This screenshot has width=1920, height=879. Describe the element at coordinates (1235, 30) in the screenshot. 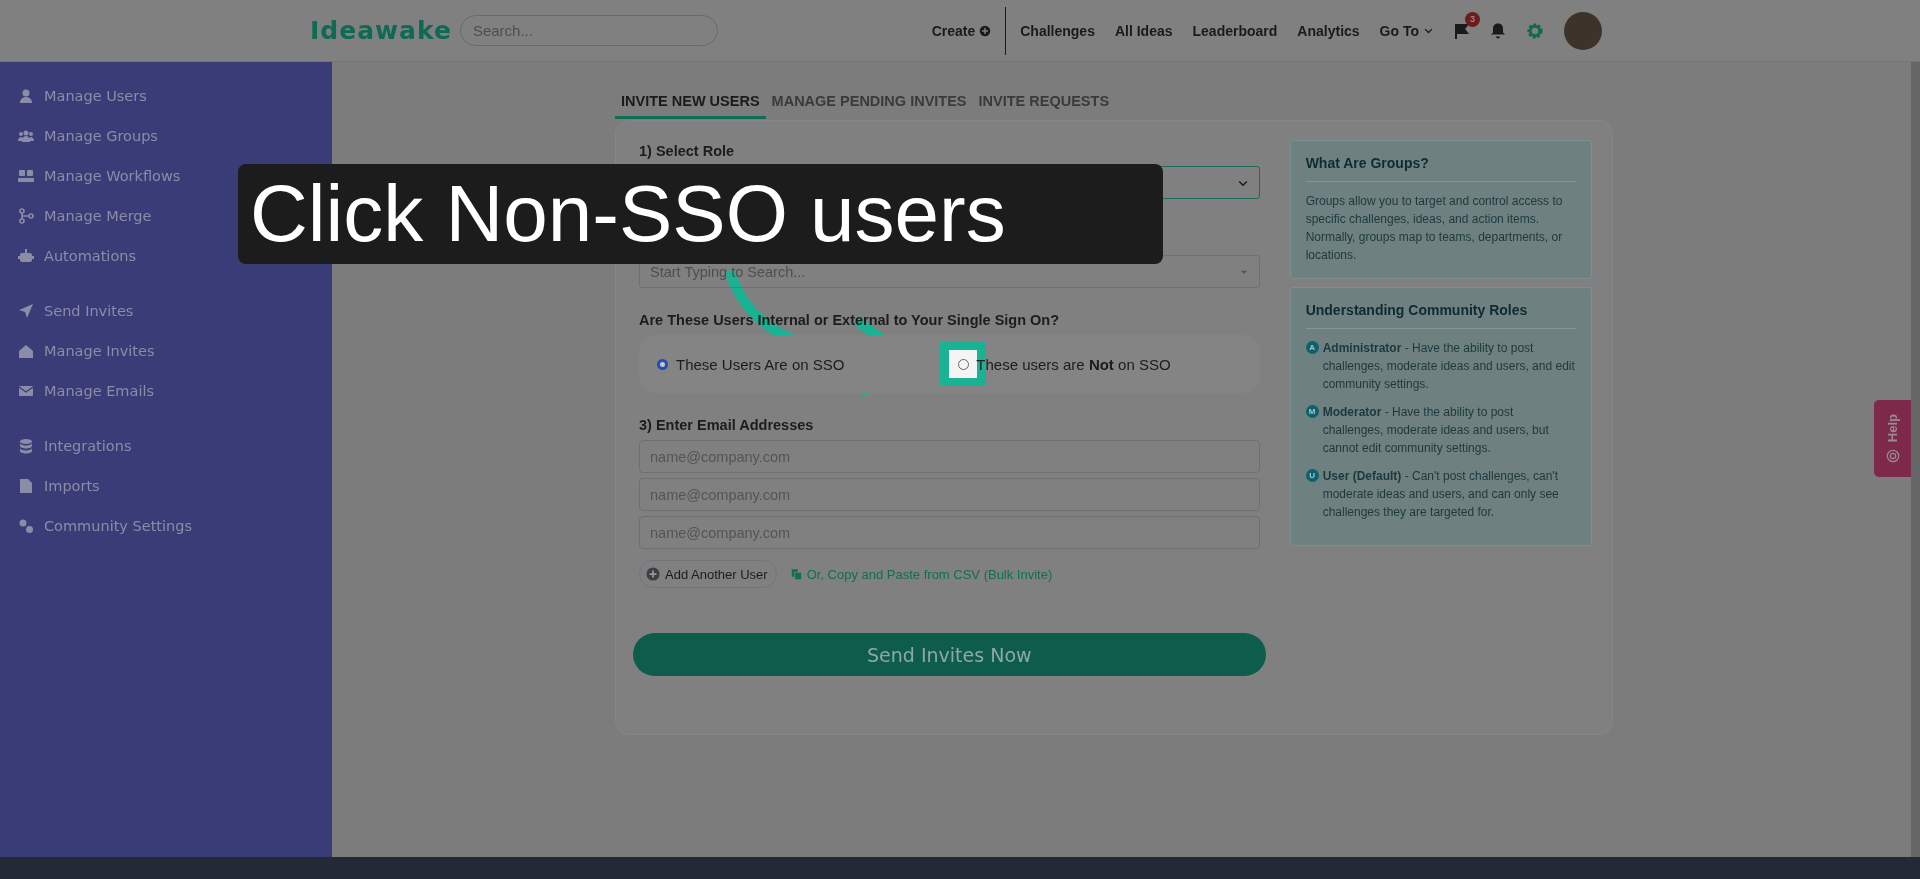

I see `nav-link: Leaderboard` at that location.